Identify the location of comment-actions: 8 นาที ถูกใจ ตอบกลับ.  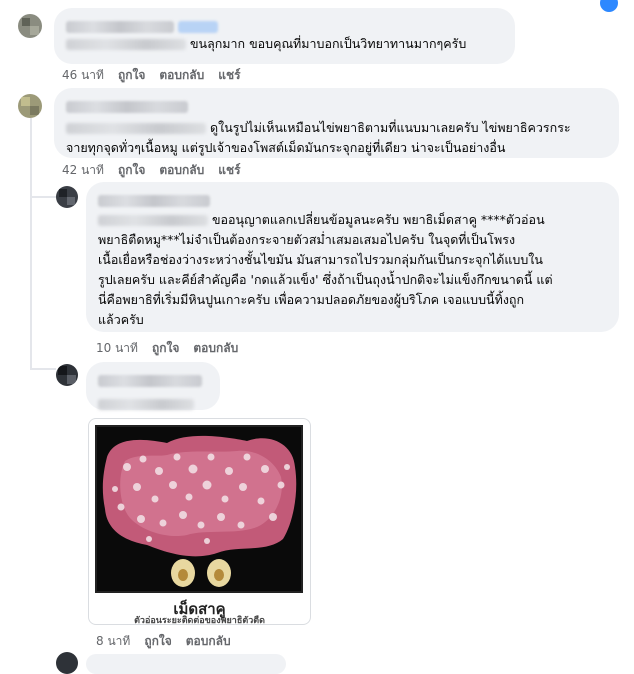
(163, 641).